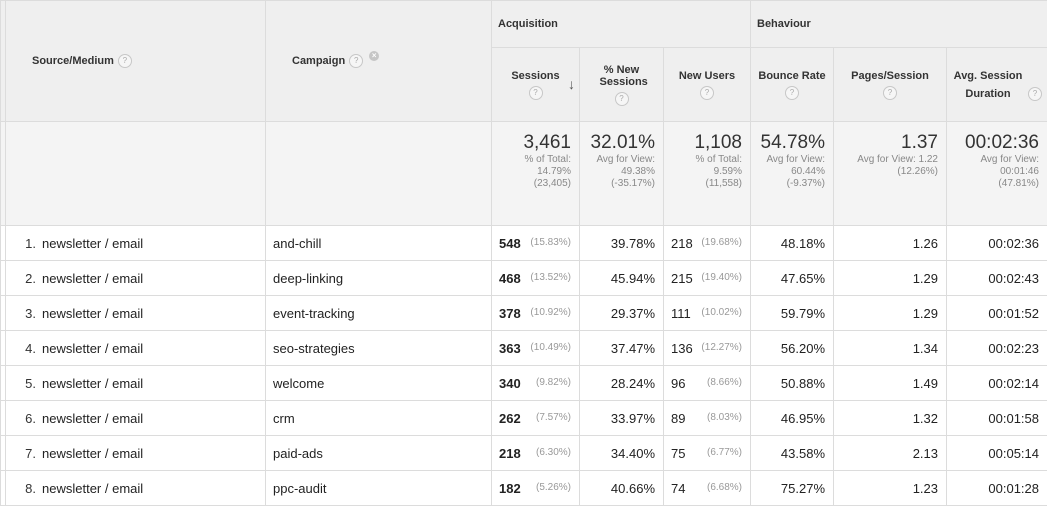 Image resolution: width=1047 pixels, height=506 pixels. What do you see at coordinates (314, 348) in the screenshot?
I see `campaign-link: seo-strategies` at bounding box center [314, 348].